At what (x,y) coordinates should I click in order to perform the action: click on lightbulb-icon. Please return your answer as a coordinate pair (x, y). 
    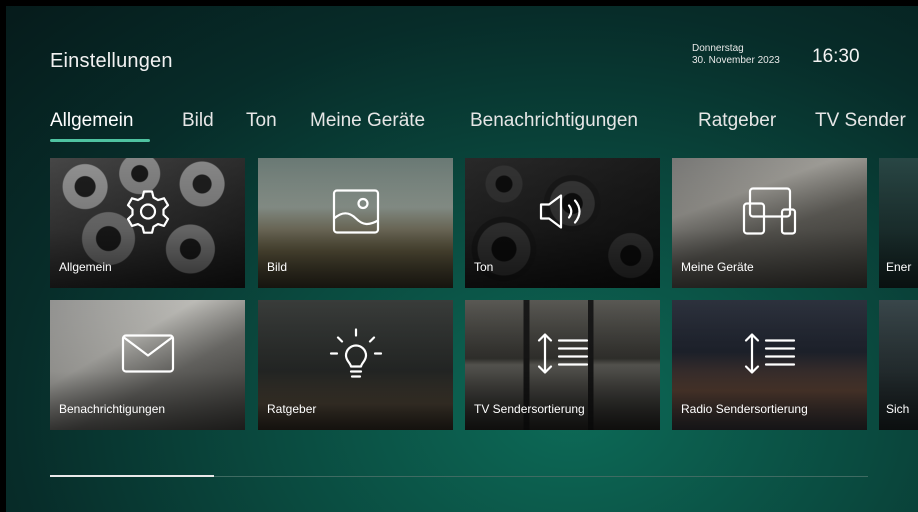
    Looking at the image, I should click on (356, 355).